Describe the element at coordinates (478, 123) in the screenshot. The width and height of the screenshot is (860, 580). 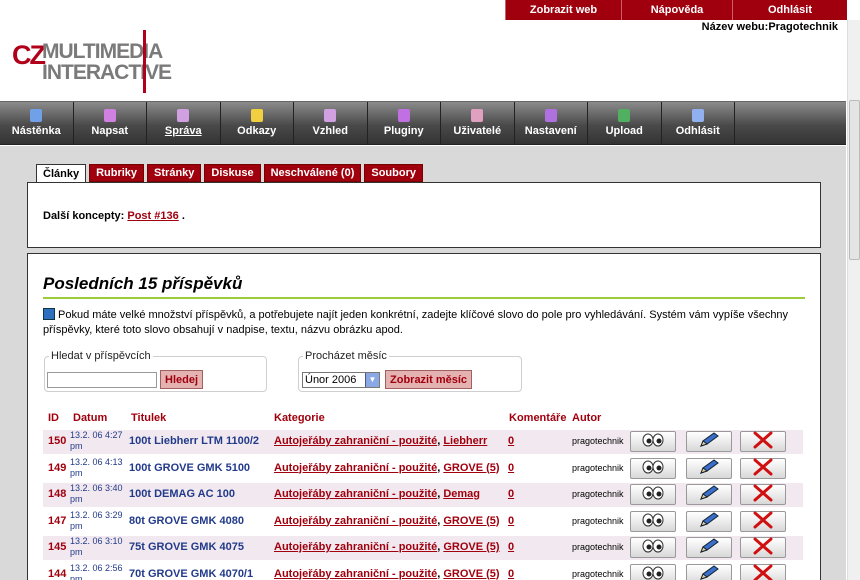
I see `nav-item-6: Uživatelé` at that location.